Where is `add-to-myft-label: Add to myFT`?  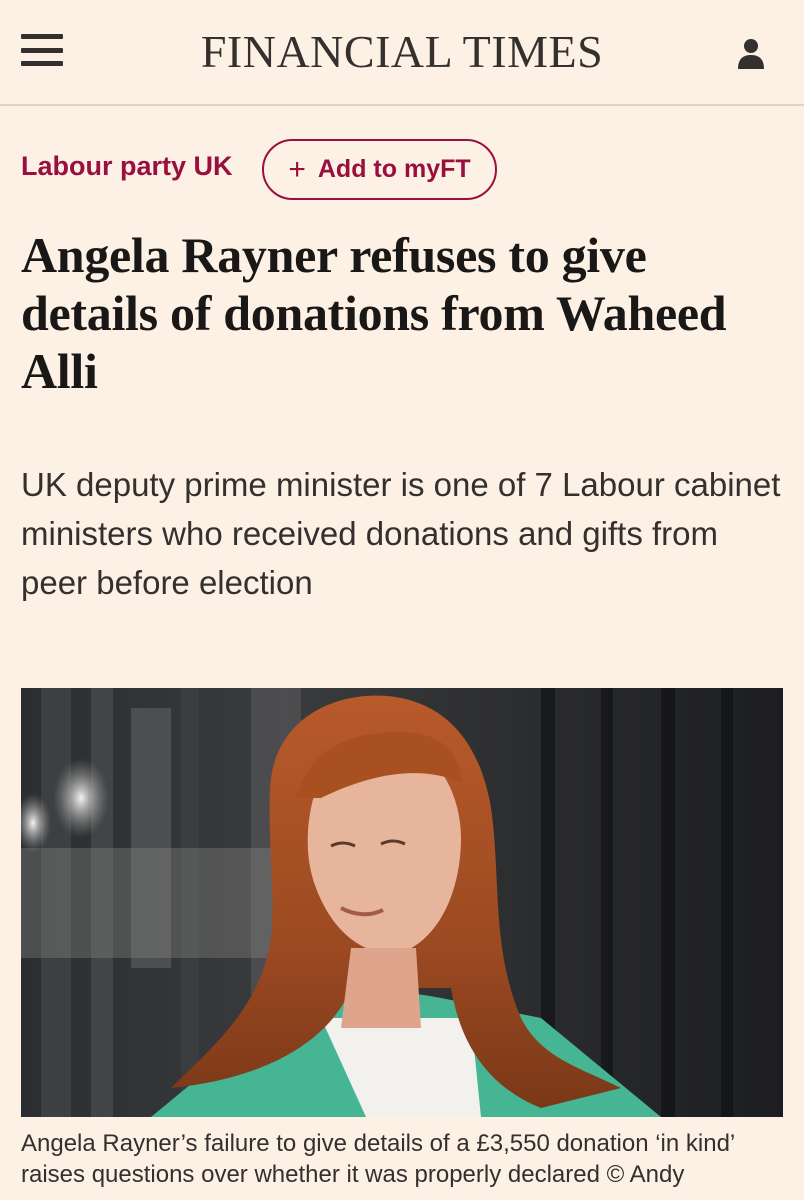 add-to-myft-label: Add to myFT is located at coordinates (394, 169).